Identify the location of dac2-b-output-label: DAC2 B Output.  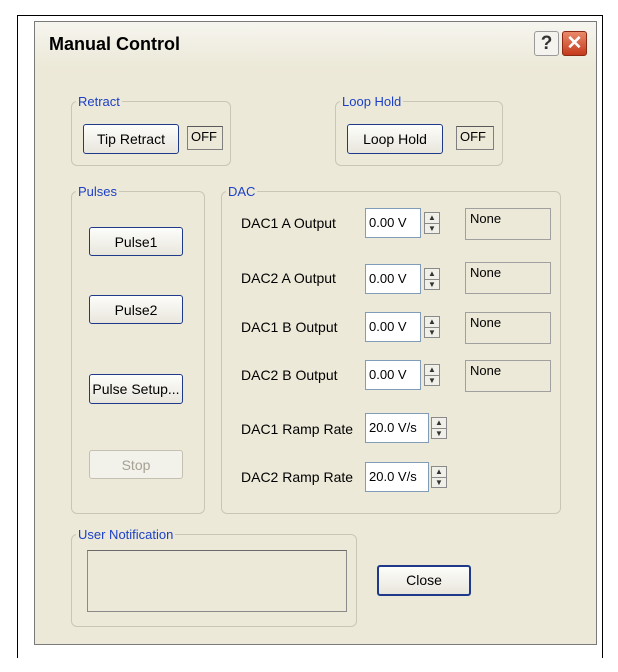
(289, 375).